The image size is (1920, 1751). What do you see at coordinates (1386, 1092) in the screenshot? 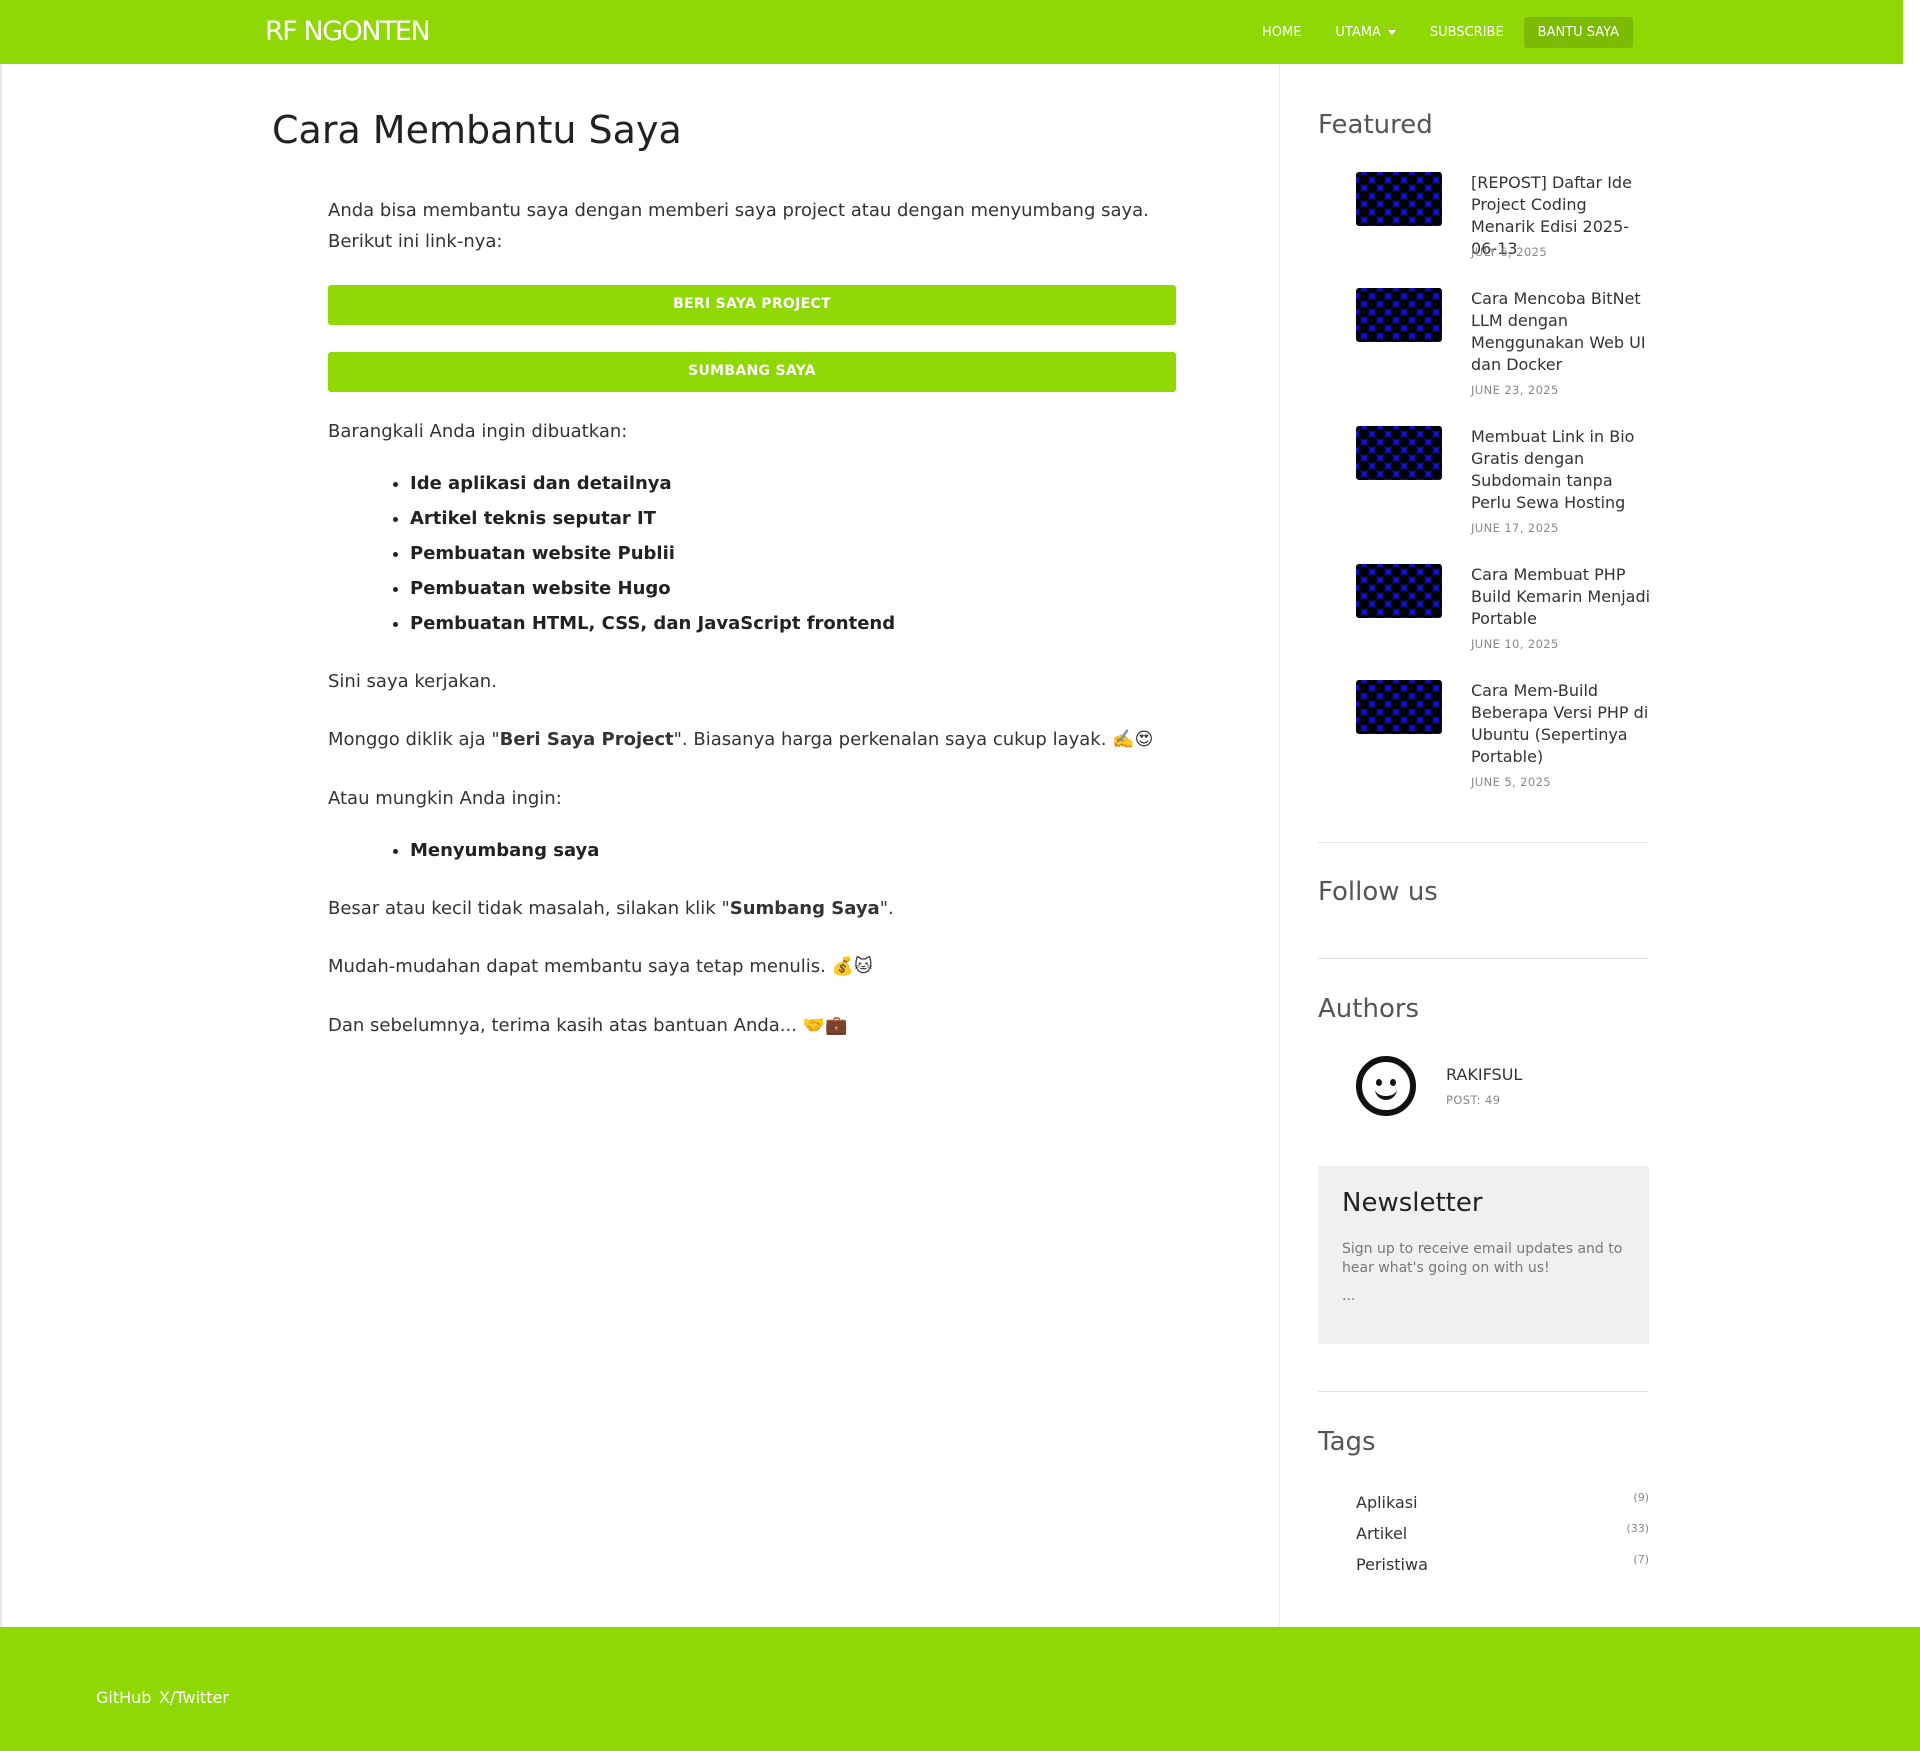
I see `avatar-mouth` at bounding box center [1386, 1092].